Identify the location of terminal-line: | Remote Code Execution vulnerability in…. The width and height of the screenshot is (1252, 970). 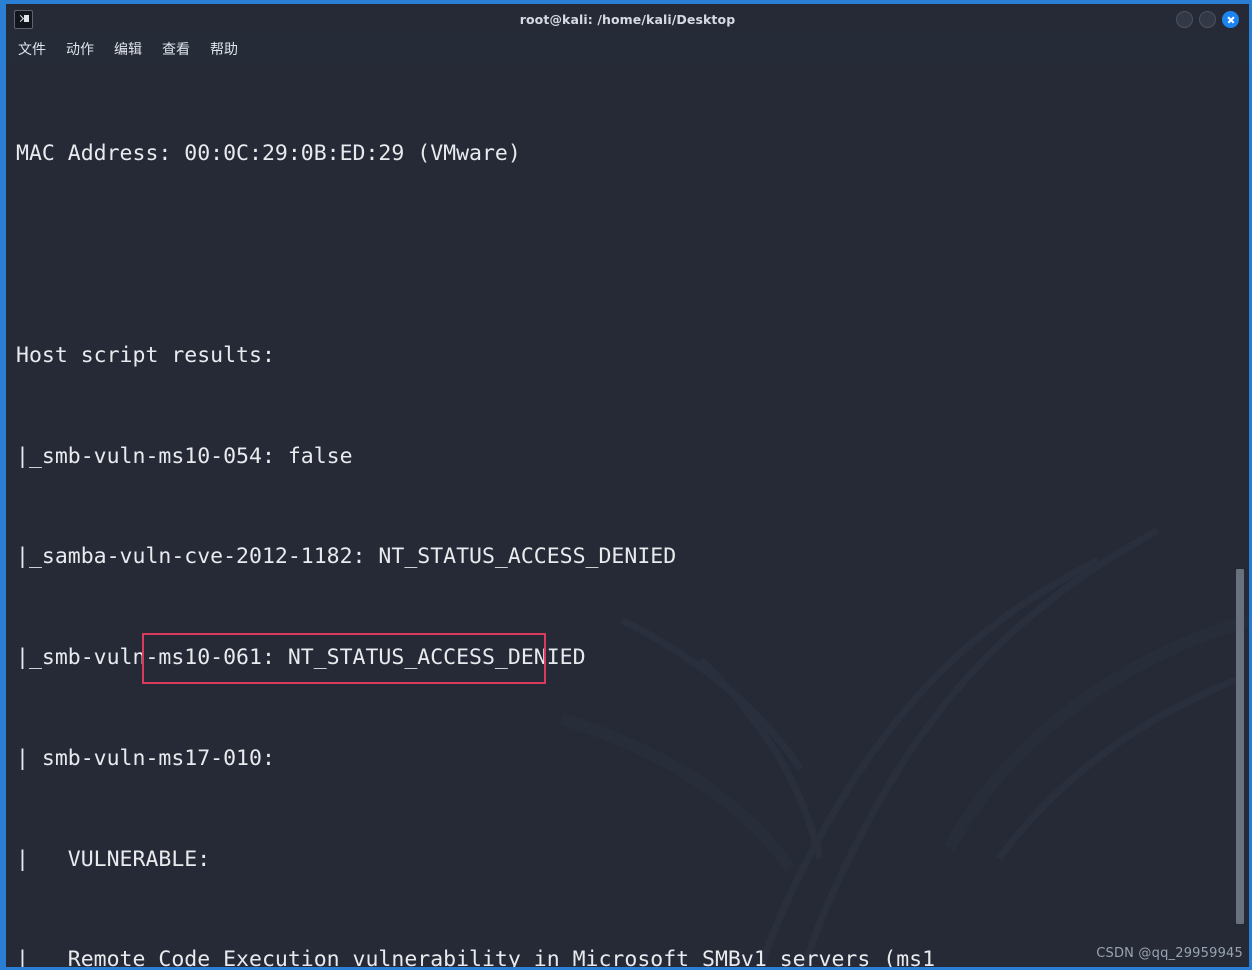
(476, 957).